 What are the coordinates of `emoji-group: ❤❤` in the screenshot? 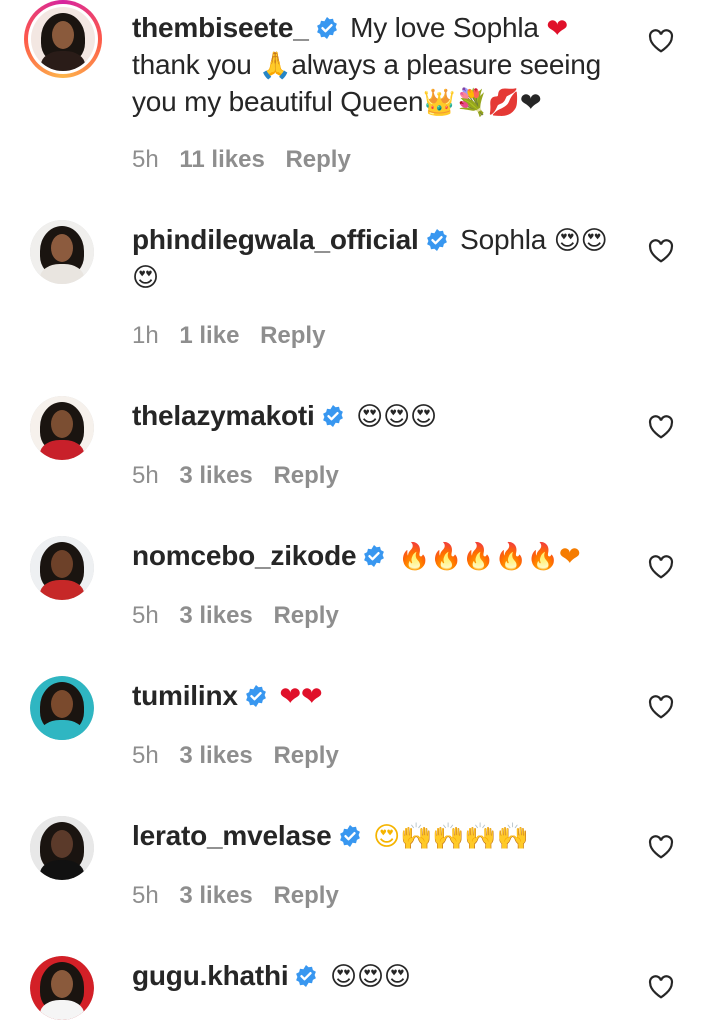 It's located at (301, 697).